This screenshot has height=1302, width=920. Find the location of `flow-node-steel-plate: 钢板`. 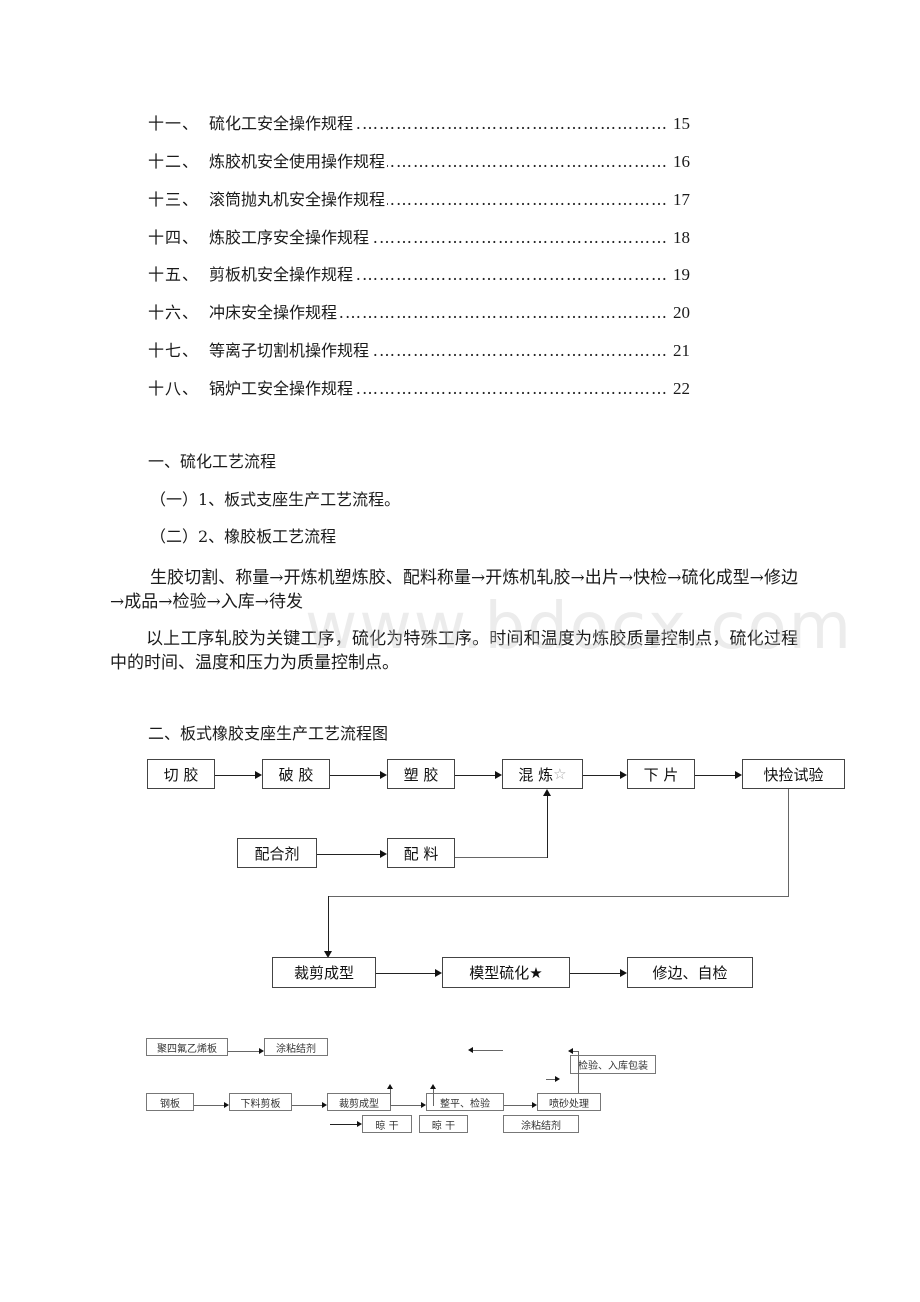

flow-node-steel-plate: 钢板 is located at coordinates (170, 1102).